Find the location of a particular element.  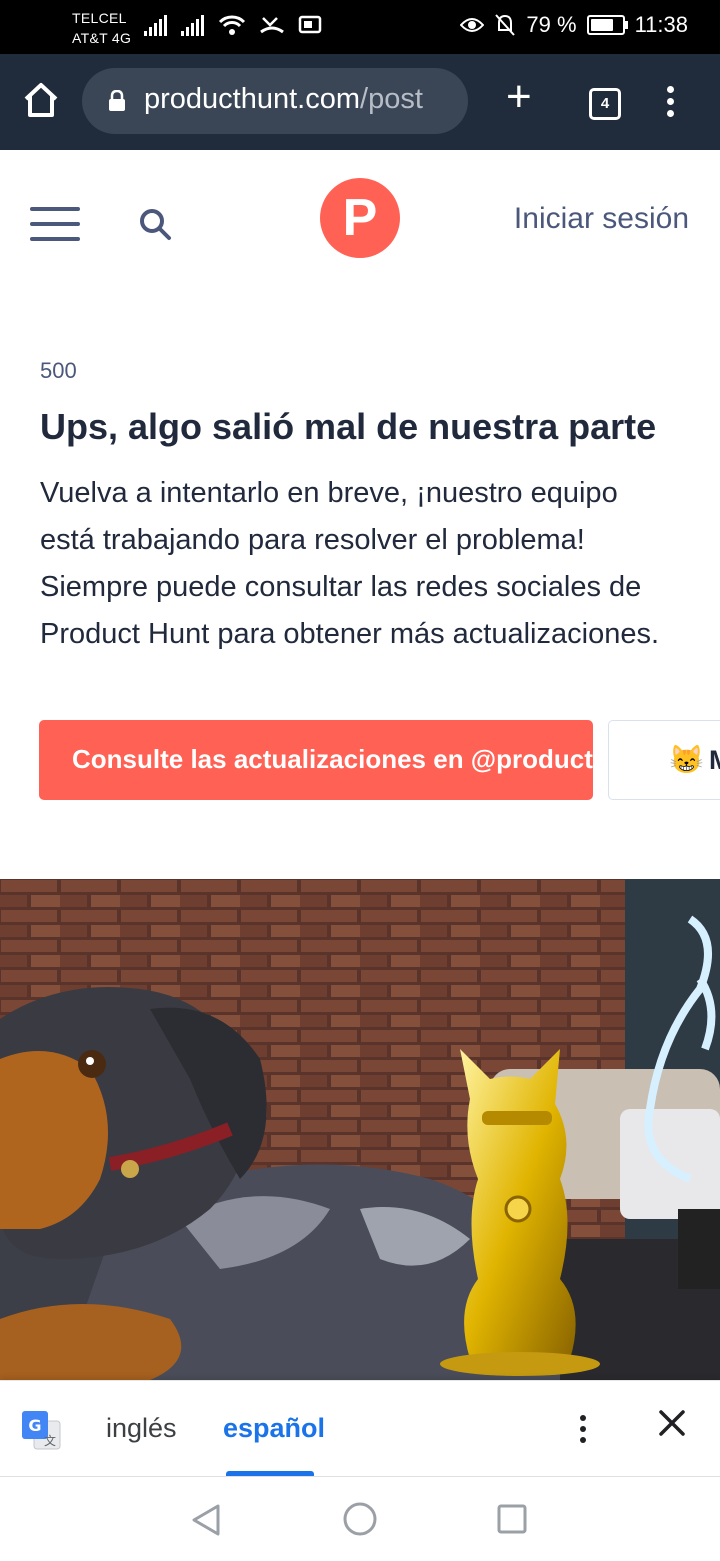

svg-text: G is located at coordinates (34, 1425).